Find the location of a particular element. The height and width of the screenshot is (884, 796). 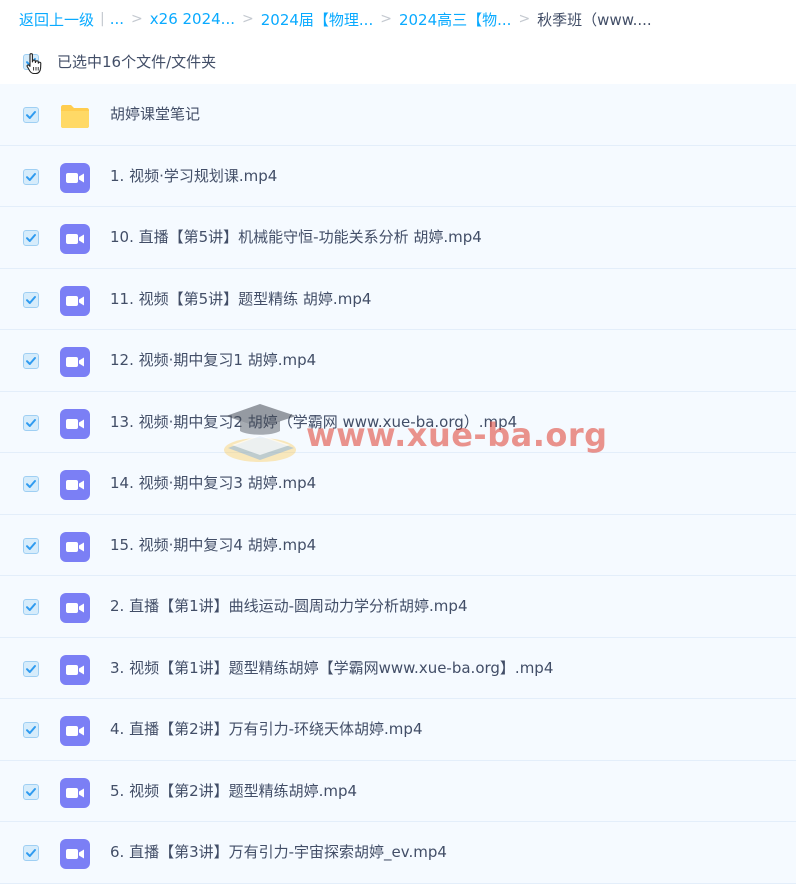

file-row: 13. 视频·期中复习2 胡婷（学霸网 www.xue-ba.org）.mp4 is located at coordinates (398, 422).